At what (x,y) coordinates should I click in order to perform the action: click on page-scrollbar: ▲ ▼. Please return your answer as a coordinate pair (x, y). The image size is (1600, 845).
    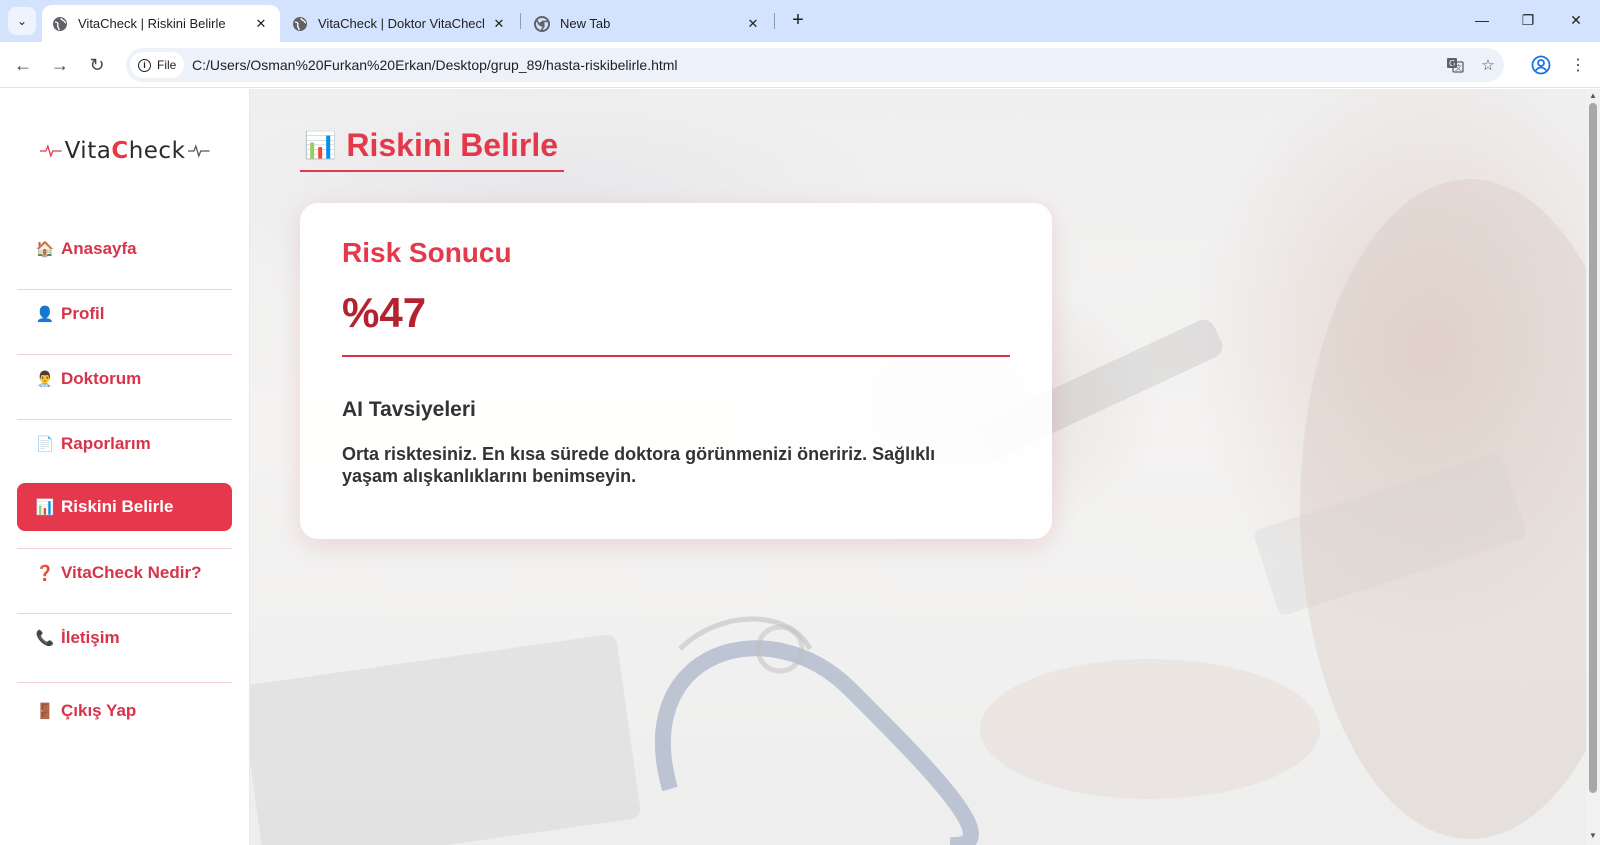
    Looking at the image, I should click on (1593, 467).